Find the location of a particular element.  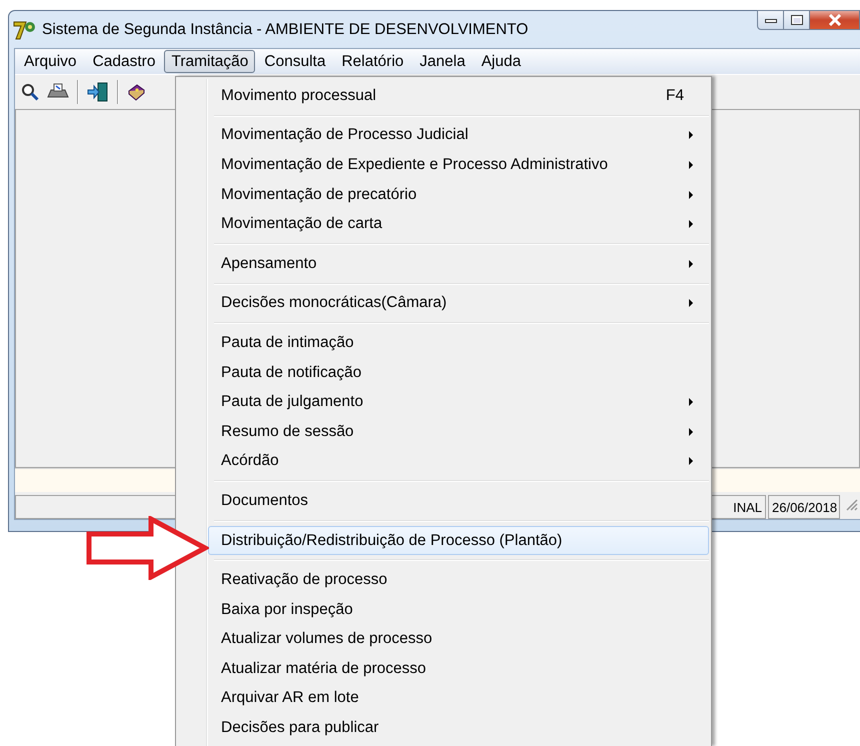

menu-item: Reativação de processo is located at coordinates (458, 580).